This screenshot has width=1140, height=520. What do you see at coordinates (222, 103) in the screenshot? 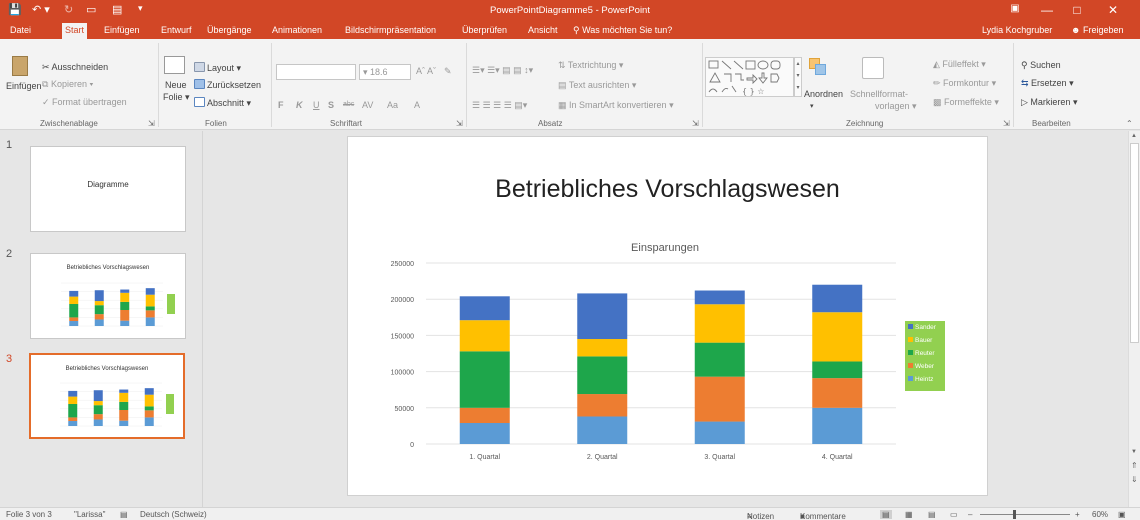
I see `section-button: Abschnitt ▾` at bounding box center [222, 103].